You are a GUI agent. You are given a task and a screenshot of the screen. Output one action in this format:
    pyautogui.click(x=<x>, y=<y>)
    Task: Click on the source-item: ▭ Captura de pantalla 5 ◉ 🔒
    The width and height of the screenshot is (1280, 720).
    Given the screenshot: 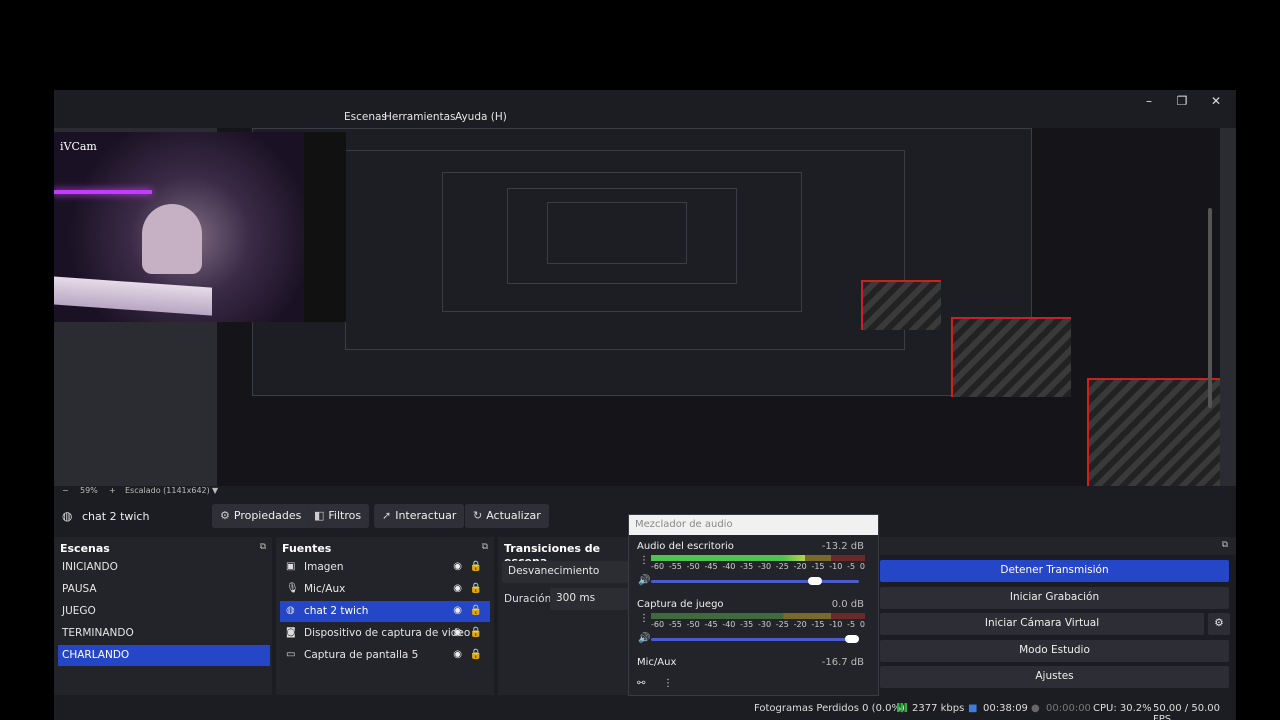 What is the action you would take?
    pyautogui.click(x=385, y=655)
    